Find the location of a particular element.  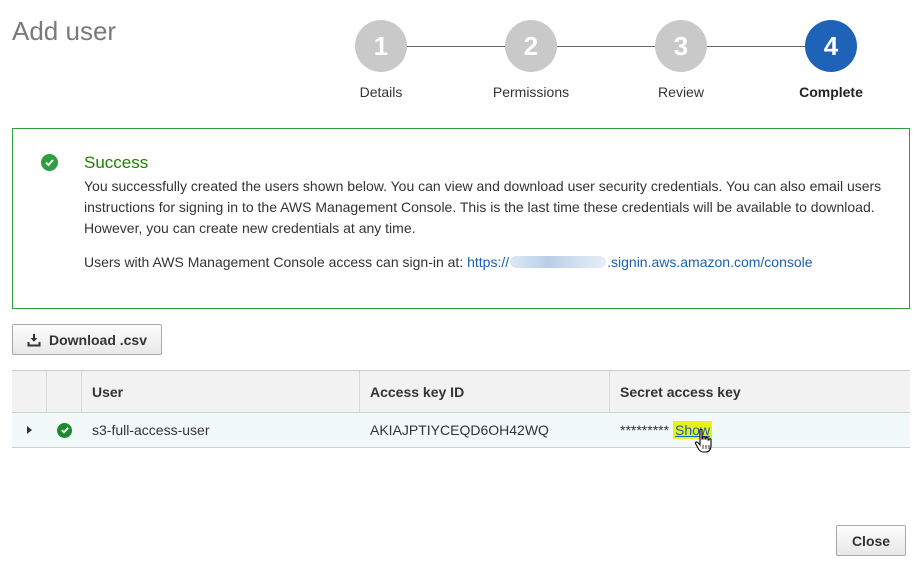

step-label: Complete is located at coordinates (831, 92).